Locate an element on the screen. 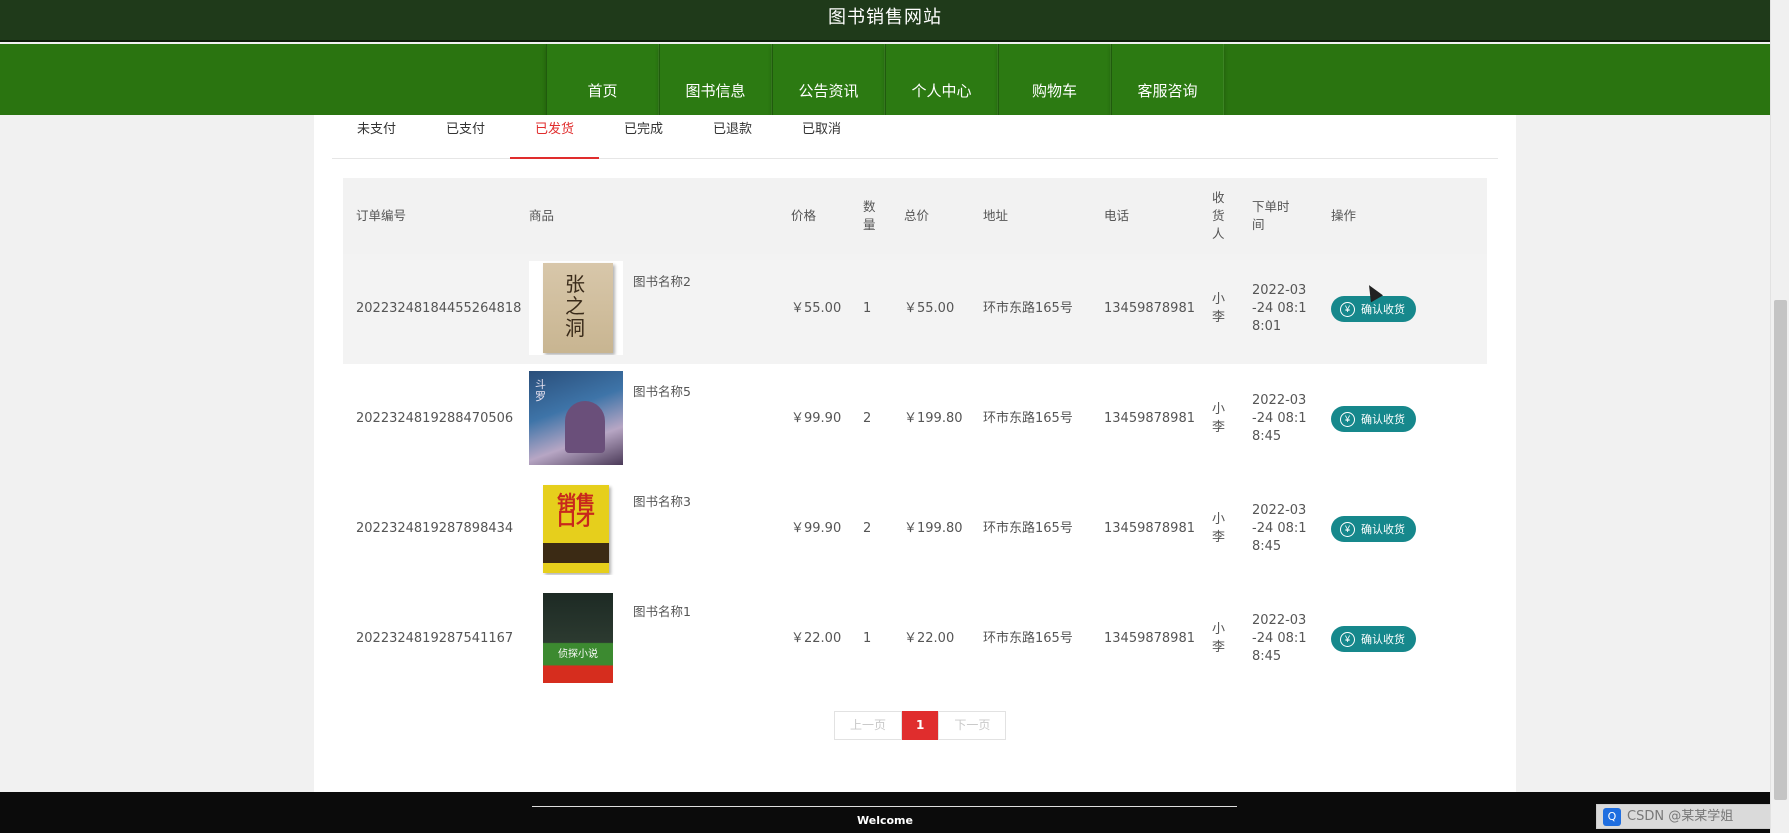 Image resolution: width=1789 pixels, height=833 pixels. col-action: 操作 is located at coordinates (1344, 215).